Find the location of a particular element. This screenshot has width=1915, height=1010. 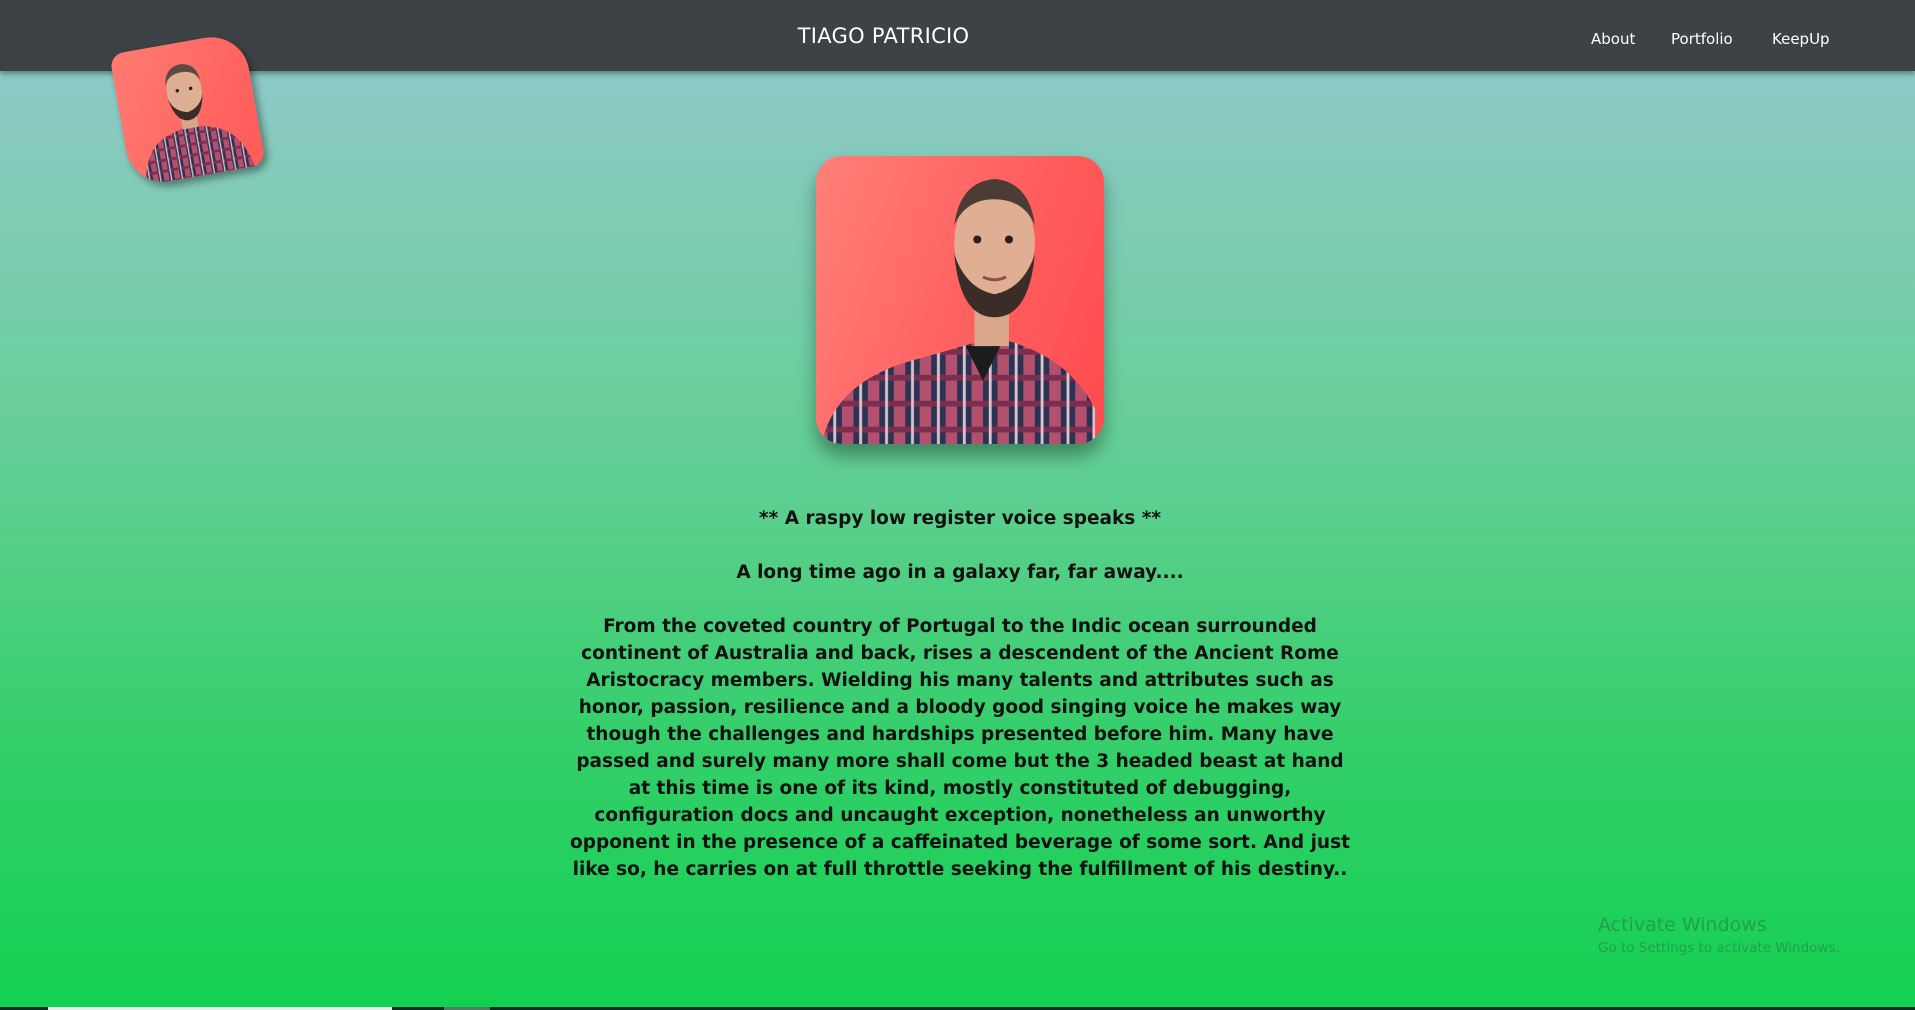

logo-profile-photo is located at coordinates (187, 109).